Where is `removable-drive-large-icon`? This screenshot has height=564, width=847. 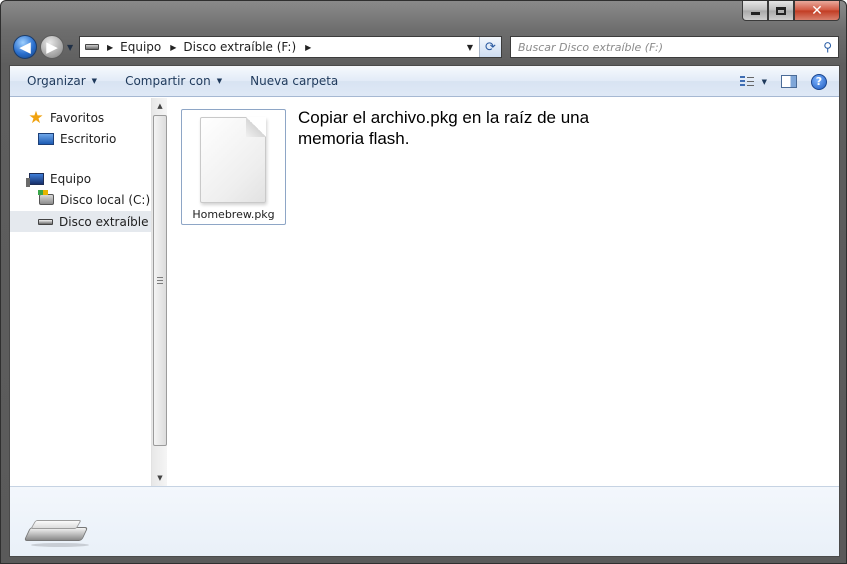 removable-drive-large-icon is located at coordinates (56, 533).